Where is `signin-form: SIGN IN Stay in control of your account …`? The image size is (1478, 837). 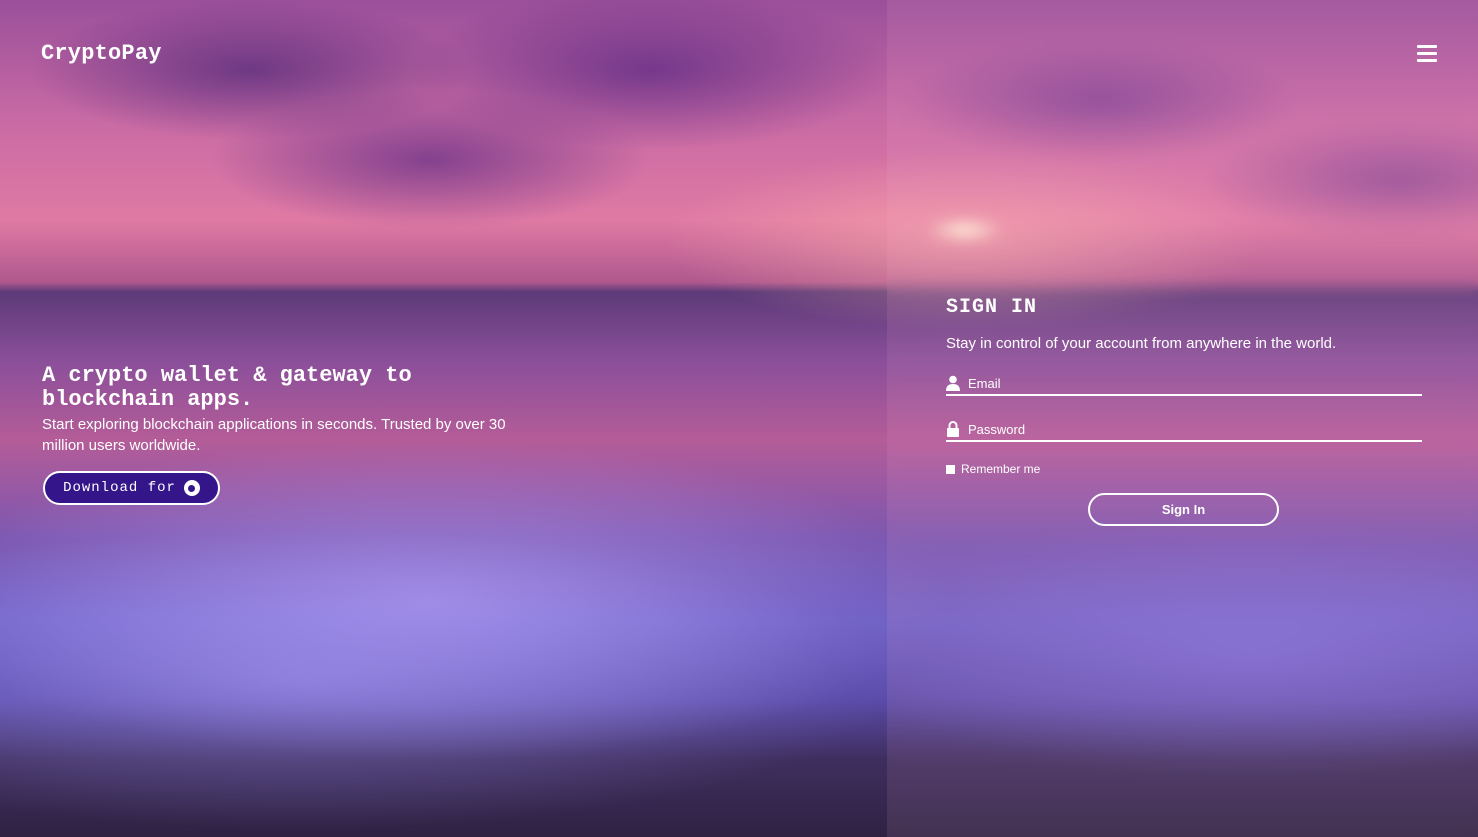
signin-form: SIGN IN Stay in control of your account … is located at coordinates (1184, 386).